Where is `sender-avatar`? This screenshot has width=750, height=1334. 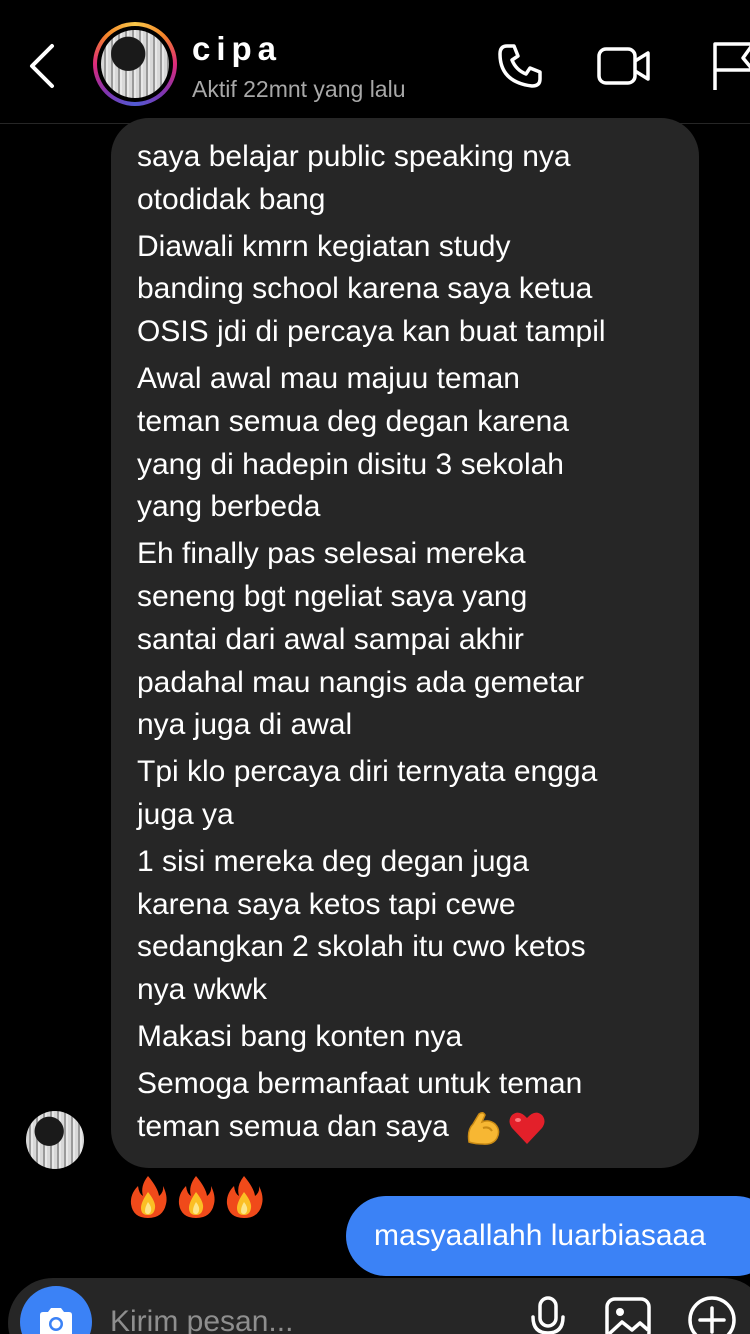 sender-avatar is located at coordinates (55, 1140).